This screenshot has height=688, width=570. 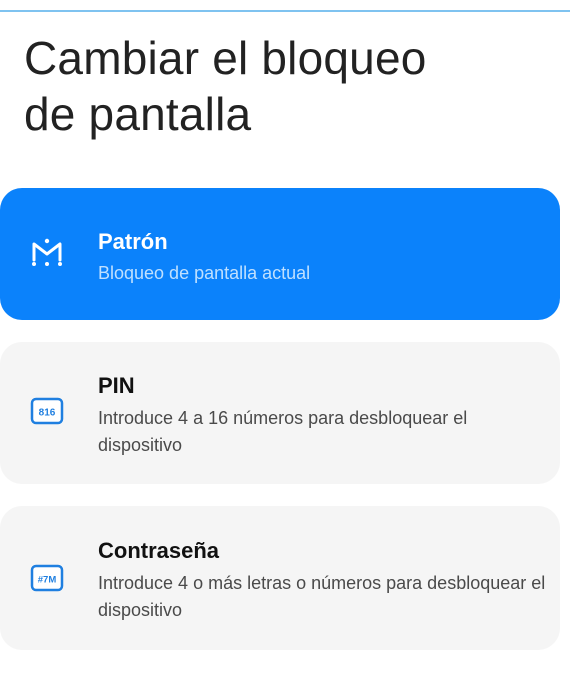 What do you see at coordinates (204, 273) in the screenshot?
I see `option-pattern-subtitle: Bloqueo de pantalla actual` at bounding box center [204, 273].